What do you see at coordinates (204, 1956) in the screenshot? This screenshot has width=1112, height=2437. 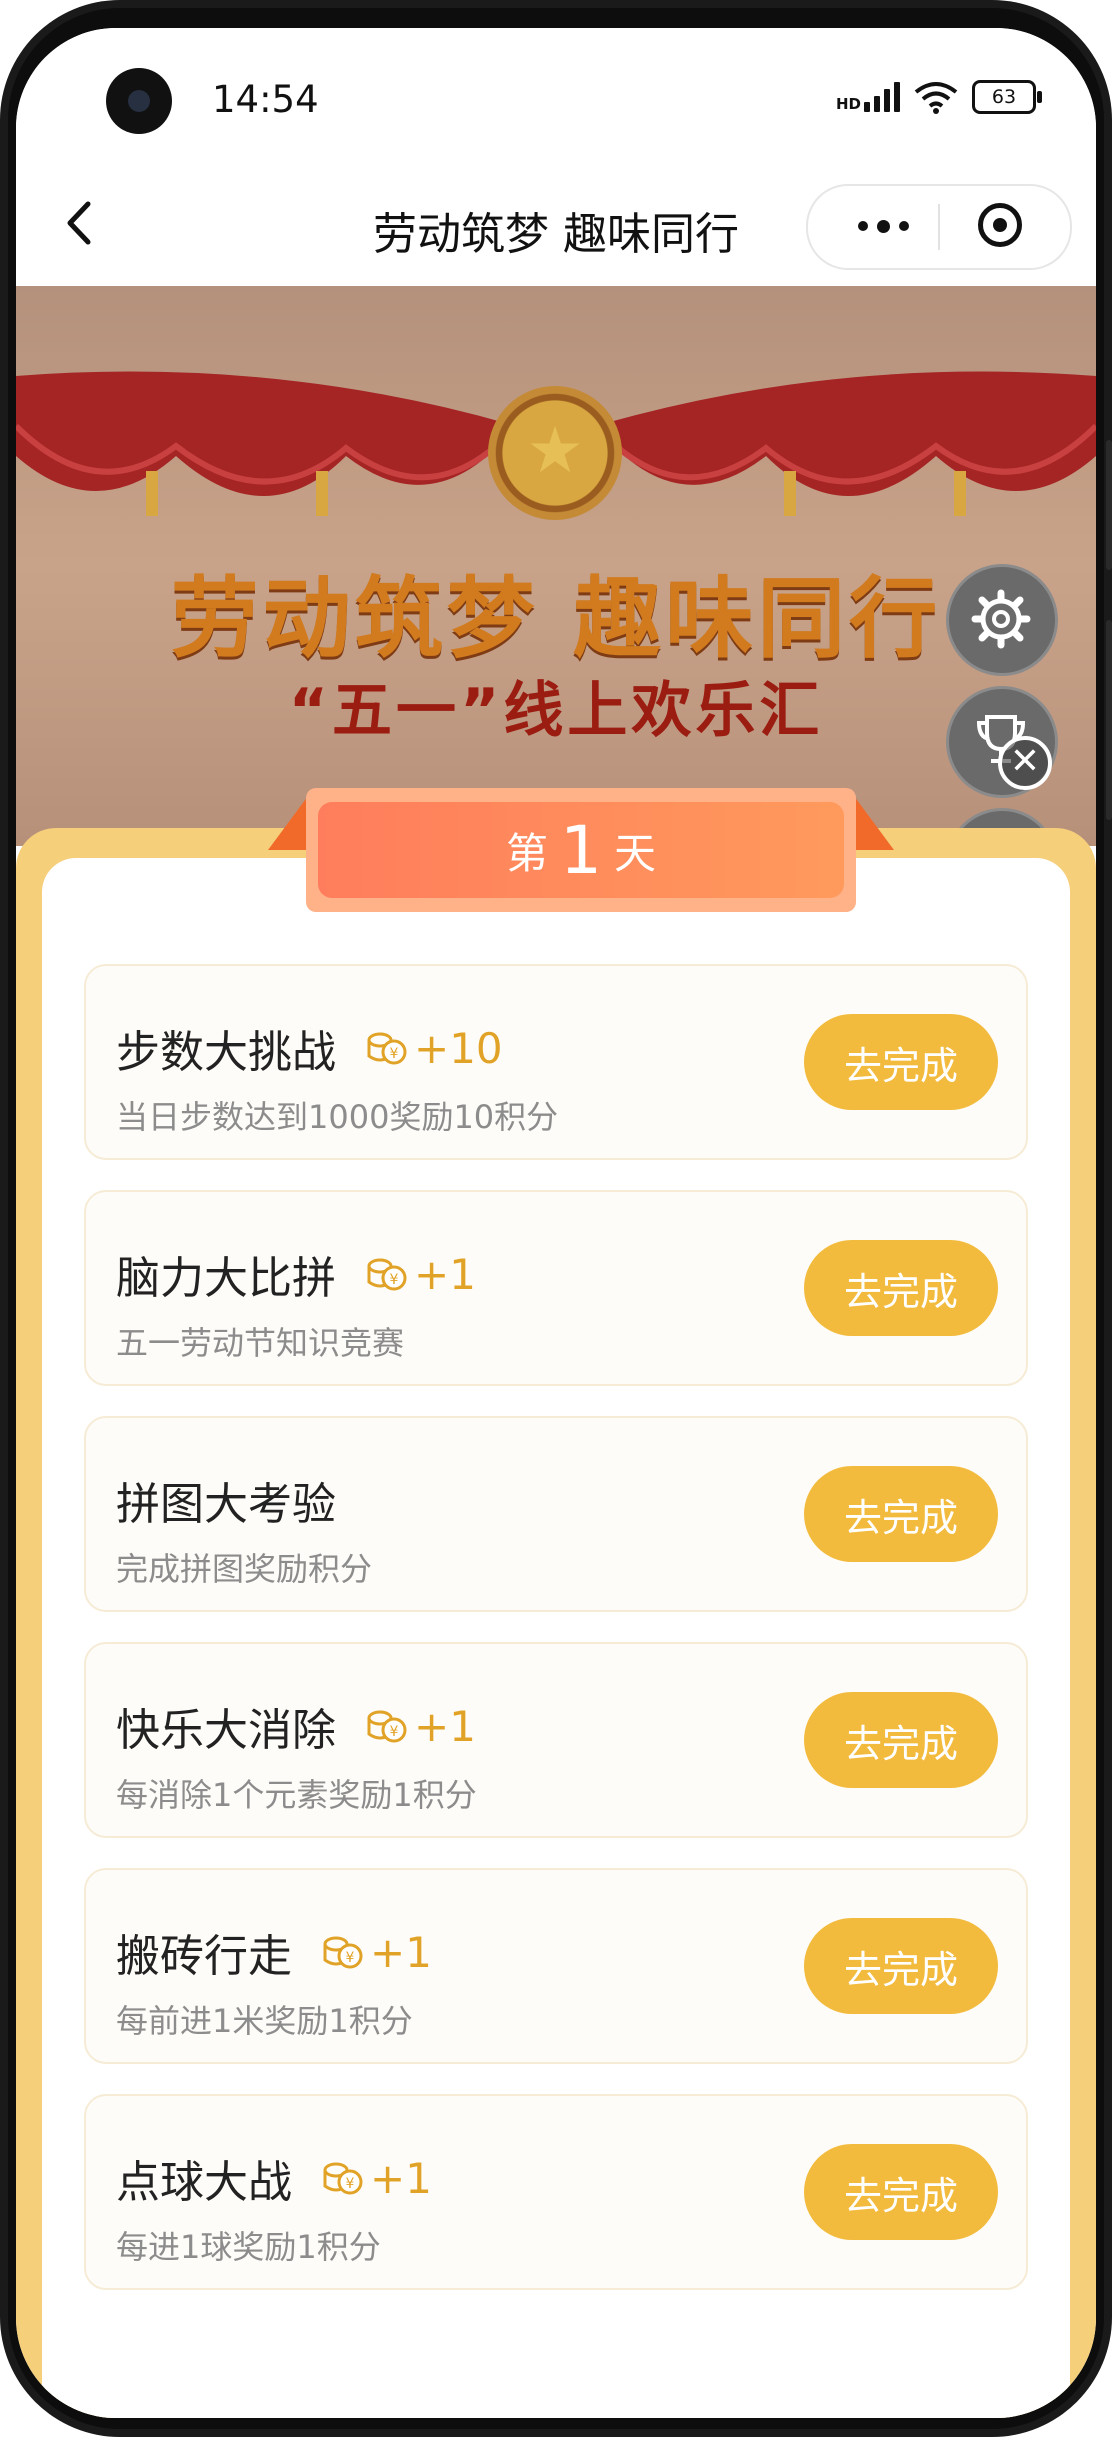 I see `task-title: 搬砖行走` at bounding box center [204, 1956].